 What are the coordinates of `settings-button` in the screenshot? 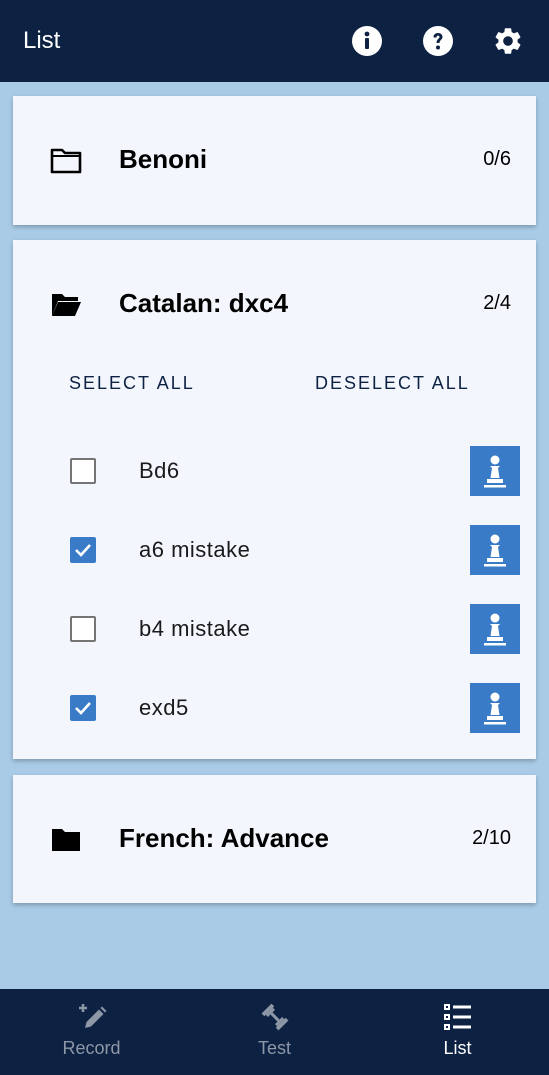 It's located at (508, 41).